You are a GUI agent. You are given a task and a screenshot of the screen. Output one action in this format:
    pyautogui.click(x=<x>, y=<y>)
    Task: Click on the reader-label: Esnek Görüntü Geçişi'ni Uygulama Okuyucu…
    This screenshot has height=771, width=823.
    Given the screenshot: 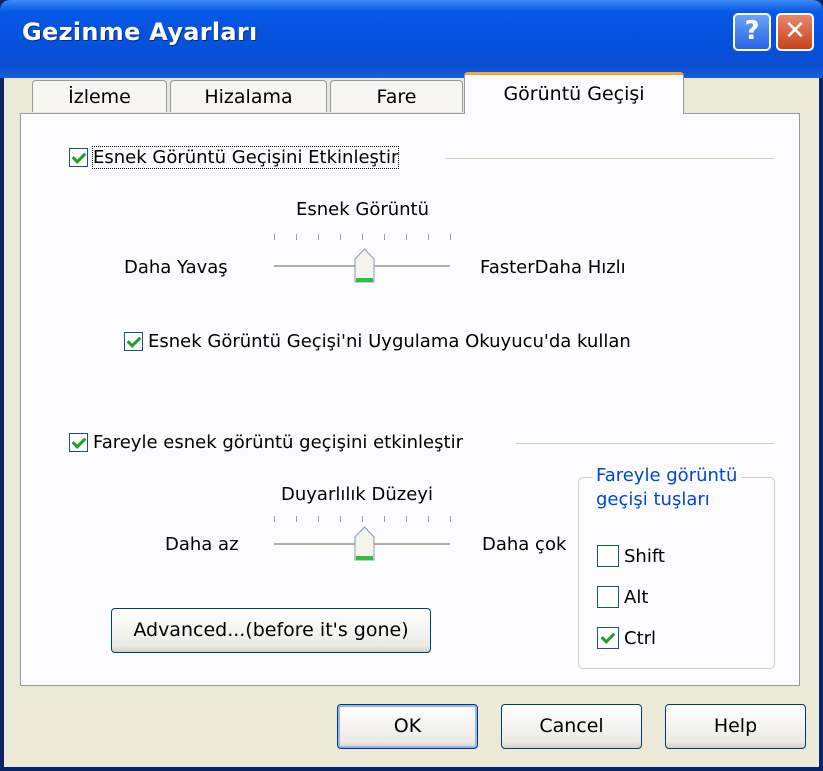 What is the action you would take?
    pyautogui.click(x=389, y=341)
    